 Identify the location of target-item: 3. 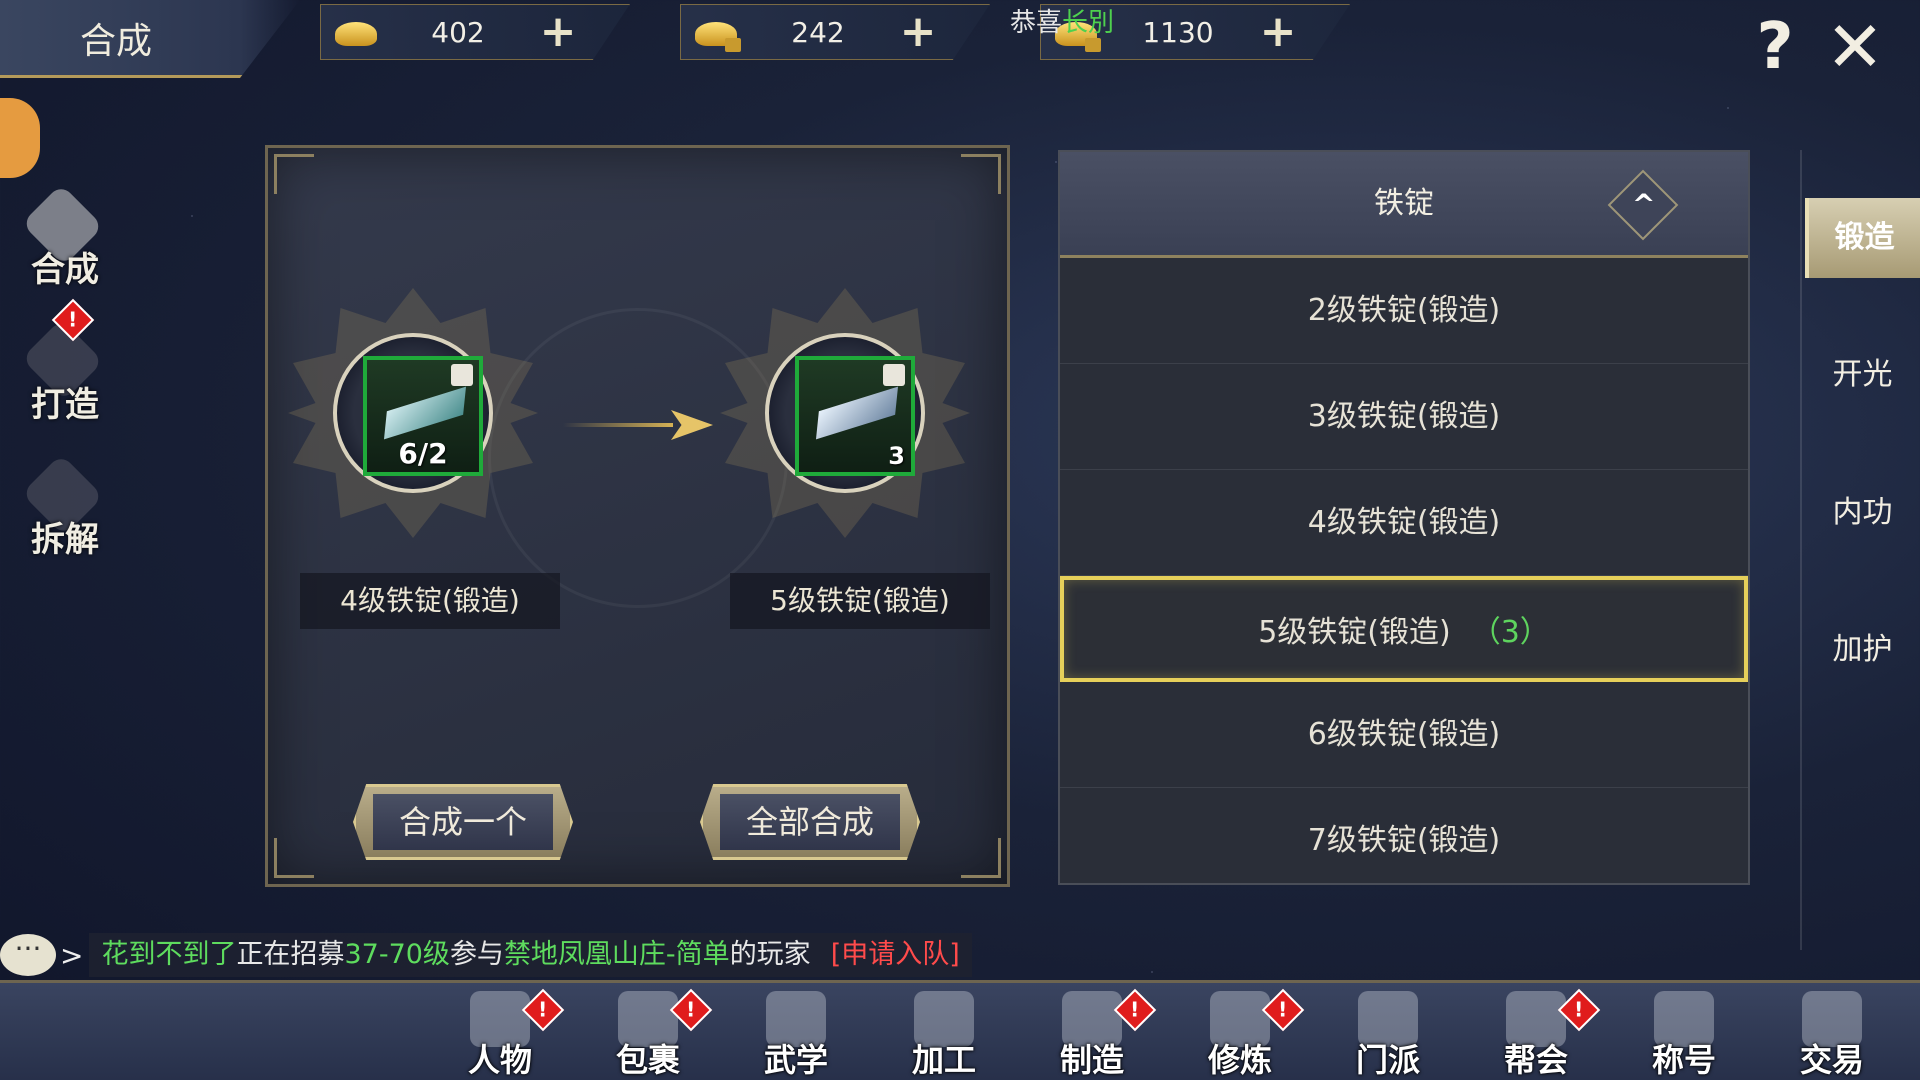
(855, 416).